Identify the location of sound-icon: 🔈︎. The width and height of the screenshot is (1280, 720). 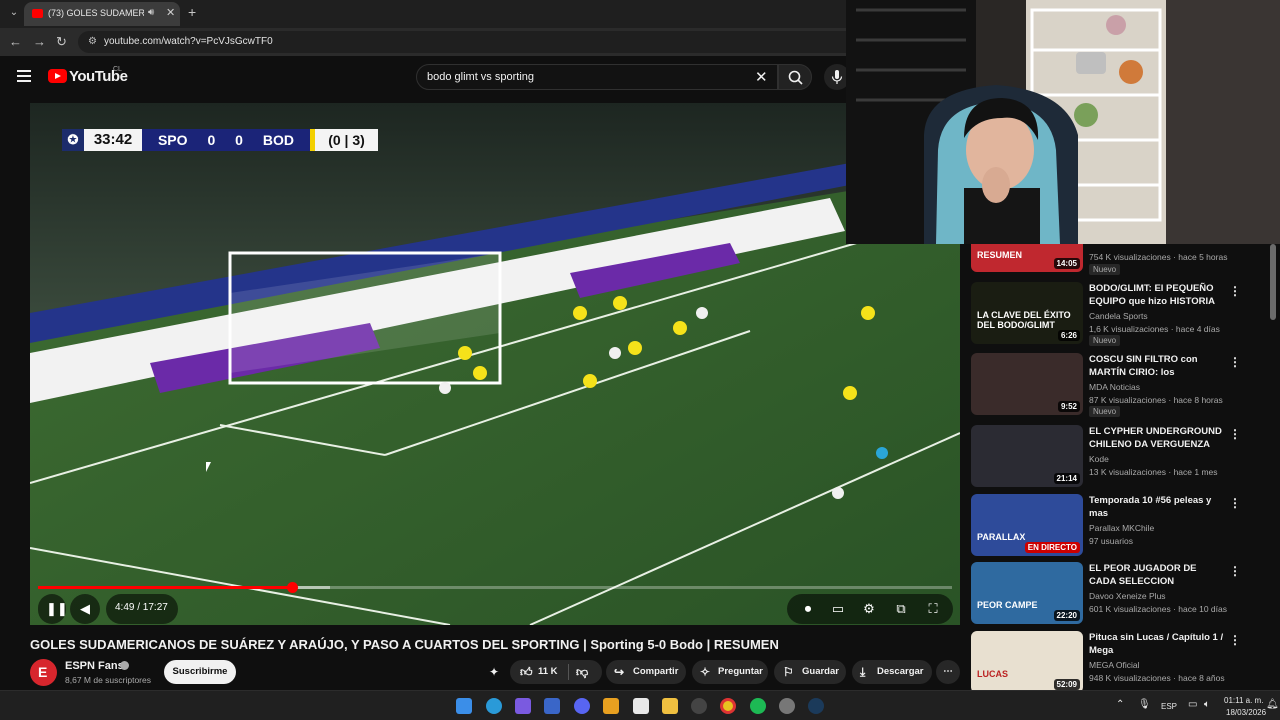
(1207, 704).